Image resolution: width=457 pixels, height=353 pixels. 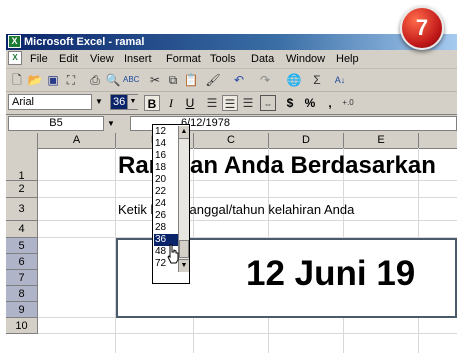 I want to click on row-header-7: 7, so click(x=22, y=278).